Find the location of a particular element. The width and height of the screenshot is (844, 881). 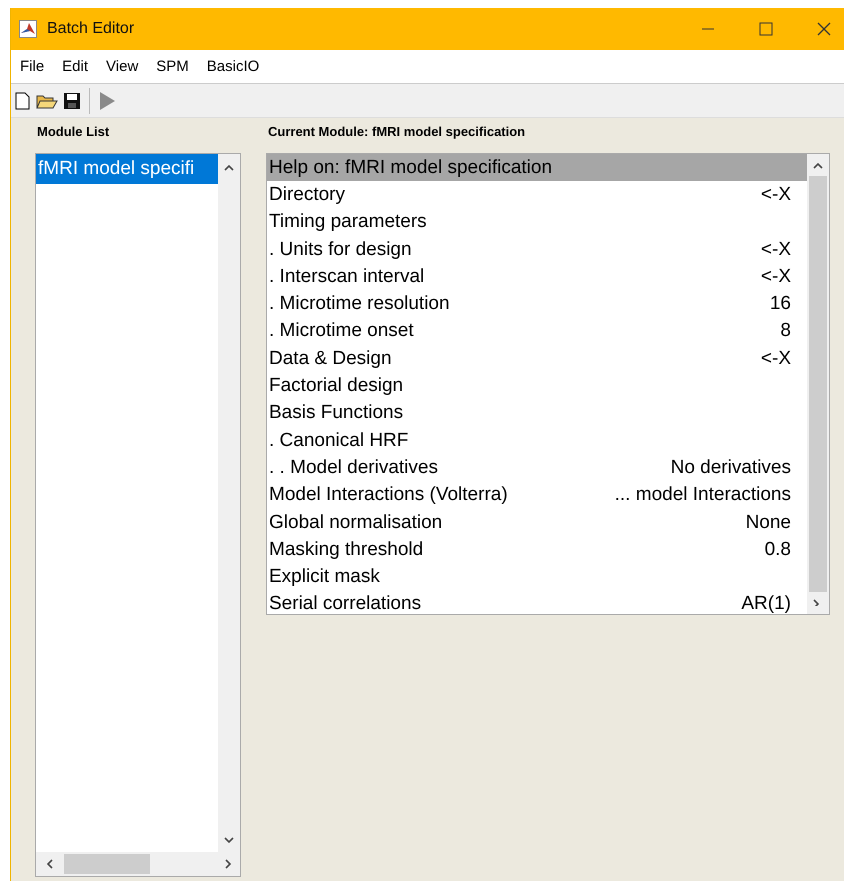

settings-row: Help on: fMRI model specification is located at coordinates (537, 168).